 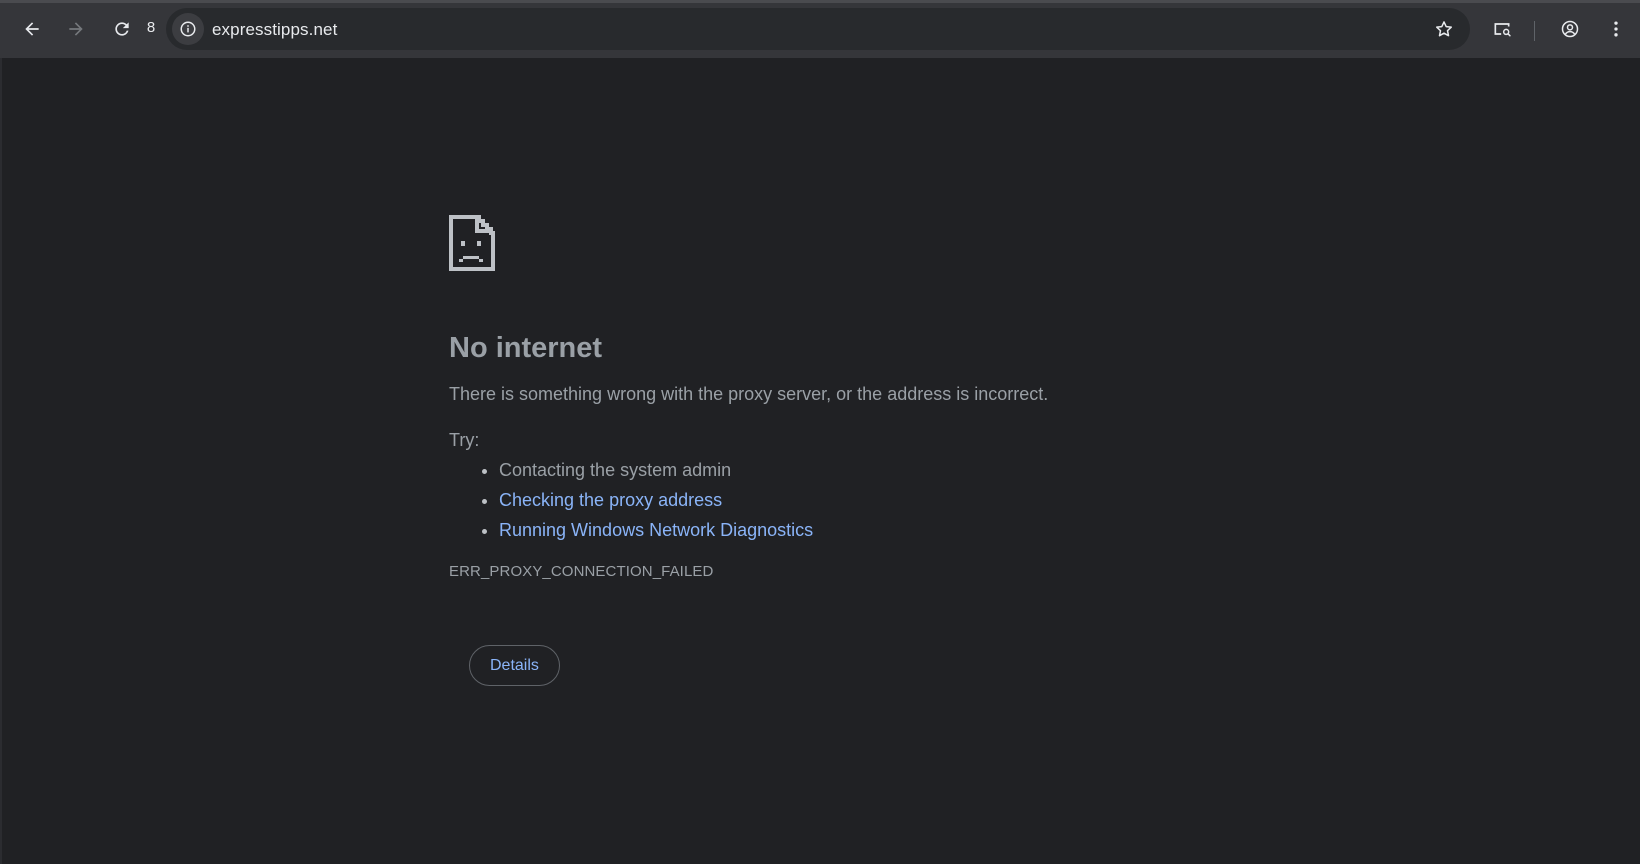 I want to click on window-frame-edge, so click(x=1, y=461).